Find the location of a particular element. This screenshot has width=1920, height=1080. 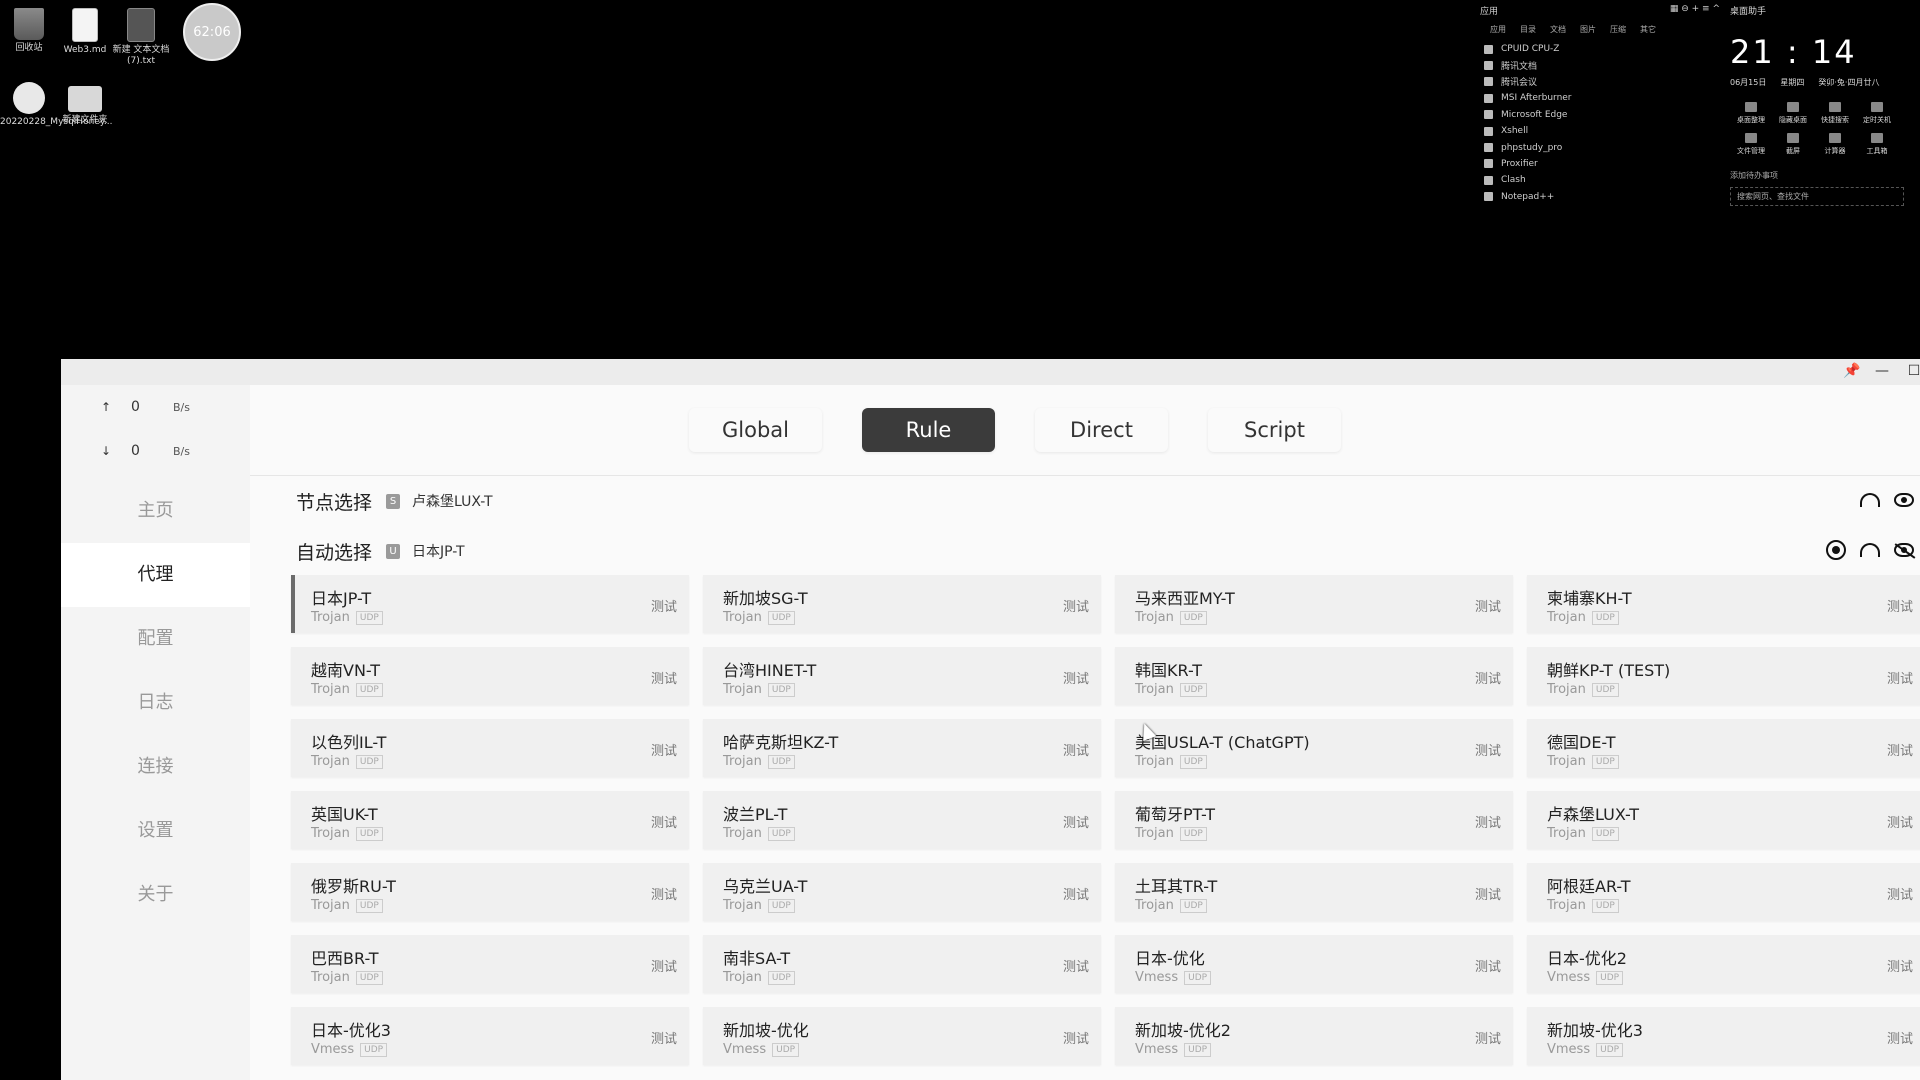

proxy-card: 新加坡SG-T Trojan UDP 测试 is located at coordinates (902, 604).